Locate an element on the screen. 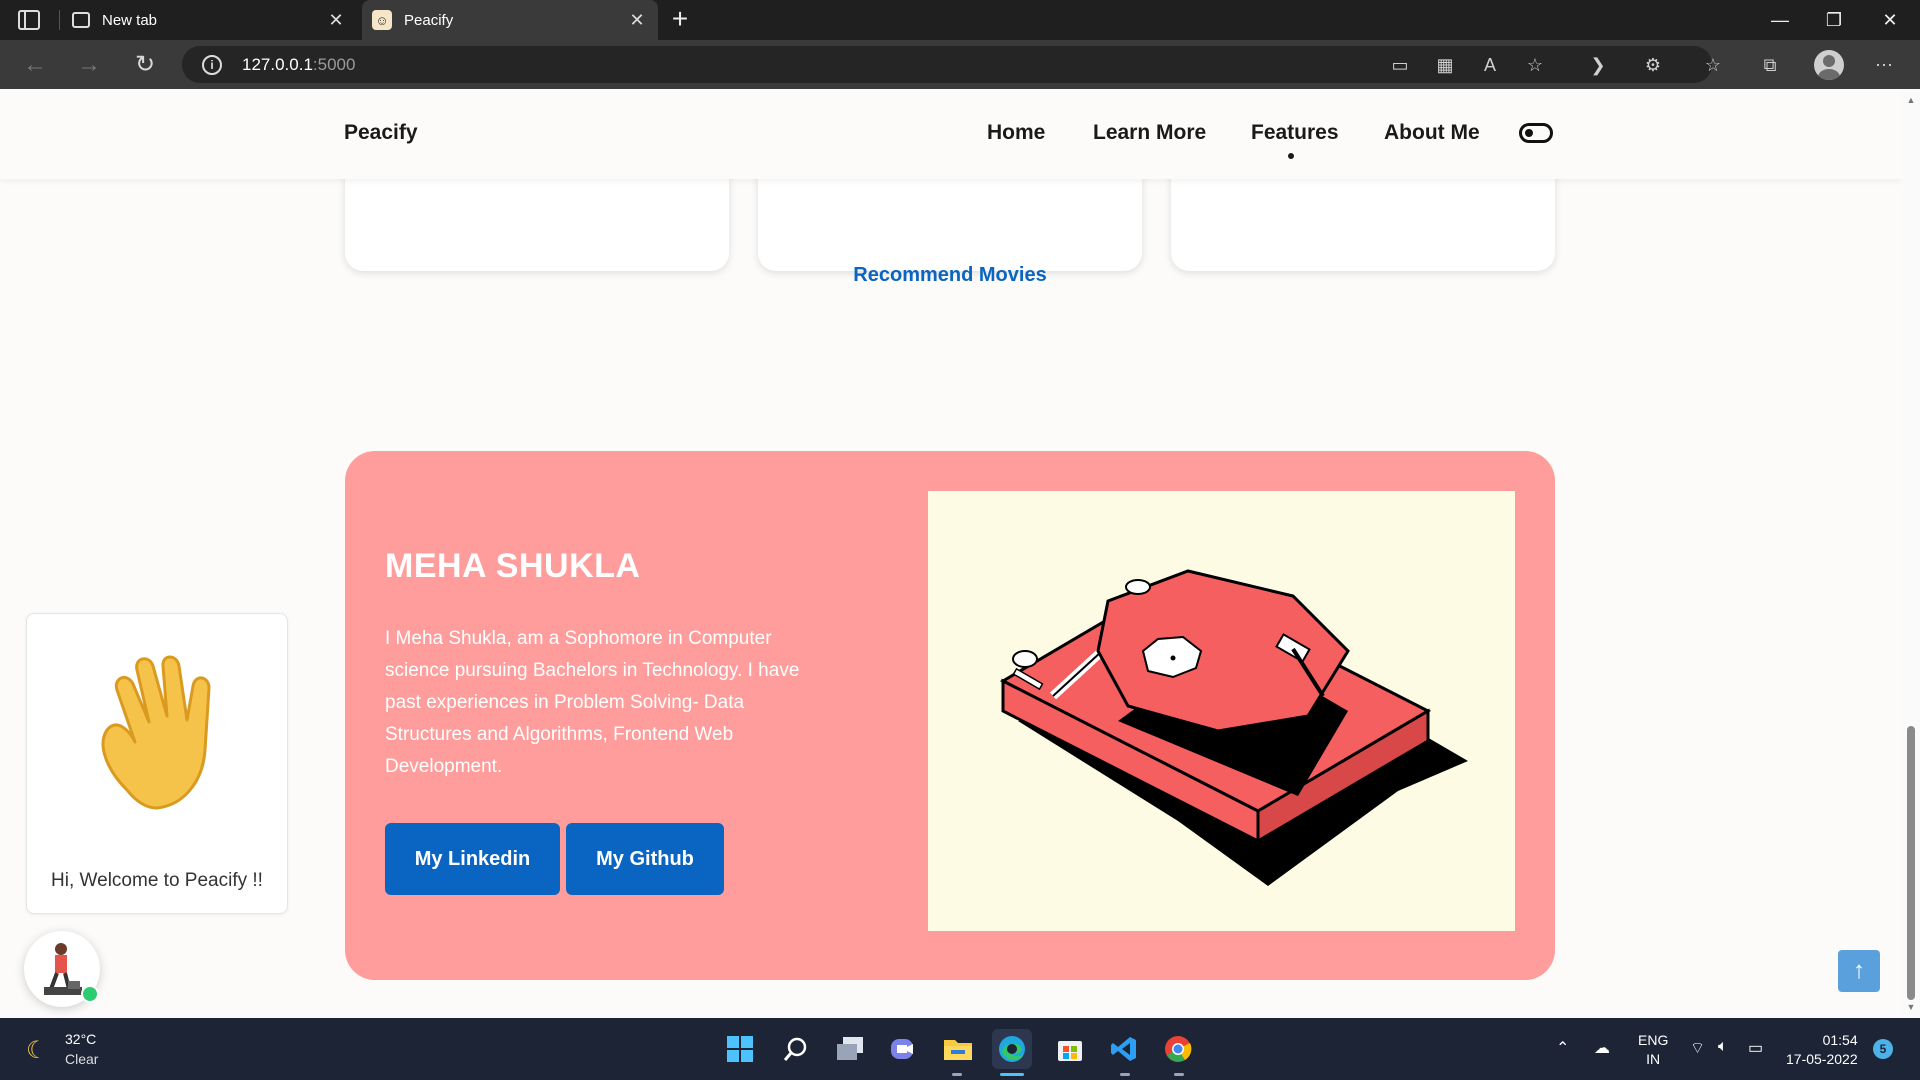  battery-icon: ▭ is located at coordinates (1755, 1048).